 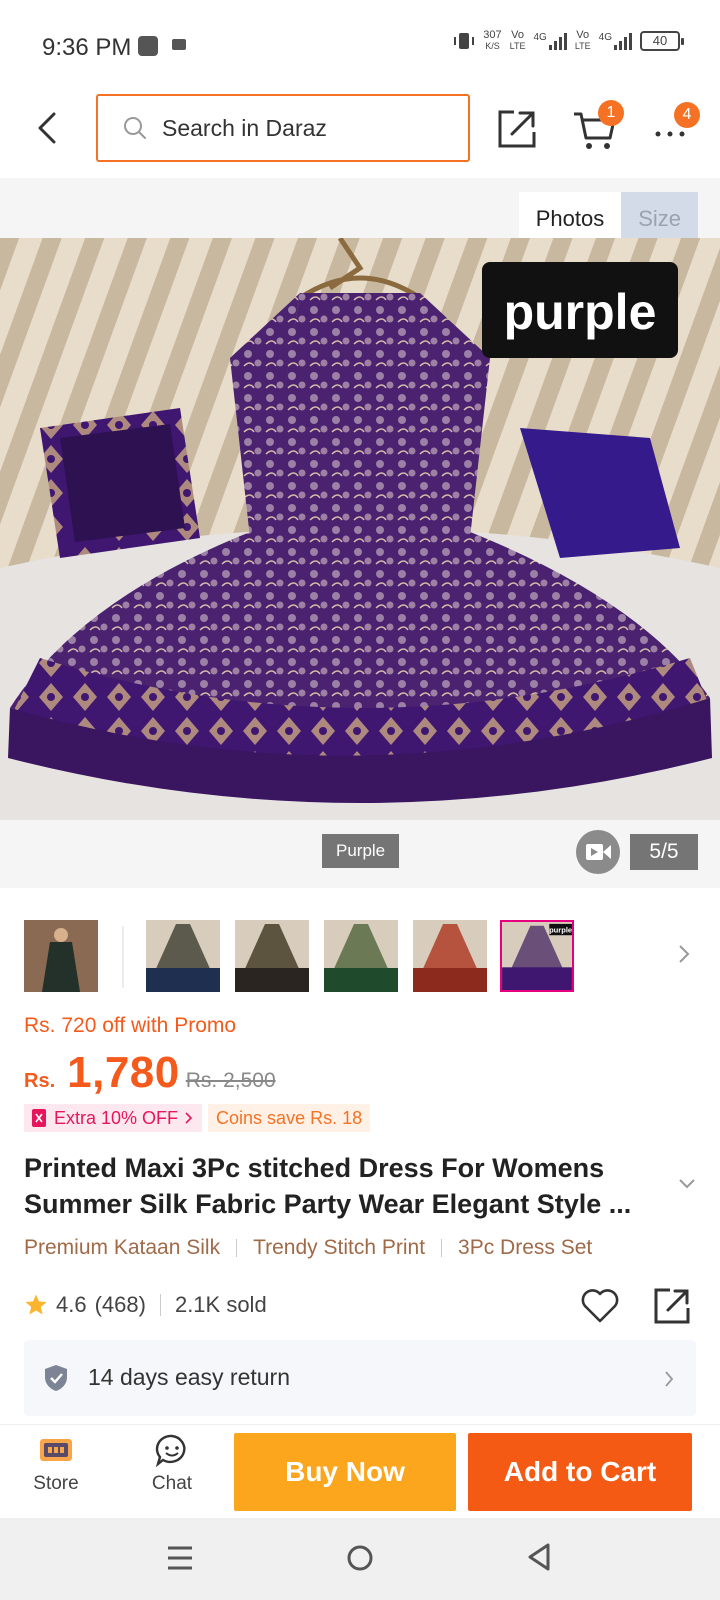 What do you see at coordinates (130, 1025) in the screenshot?
I see `promo-text: Rs. 720 off with Promo` at bounding box center [130, 1025].